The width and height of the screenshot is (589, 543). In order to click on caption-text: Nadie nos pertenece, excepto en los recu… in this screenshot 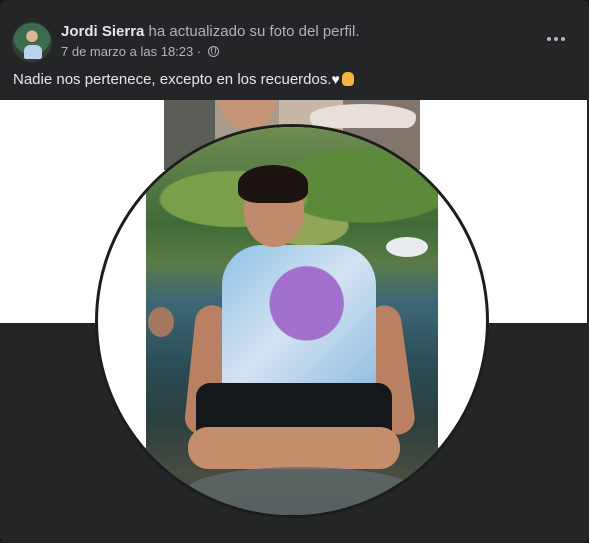, I will do `click(172, 79)`.